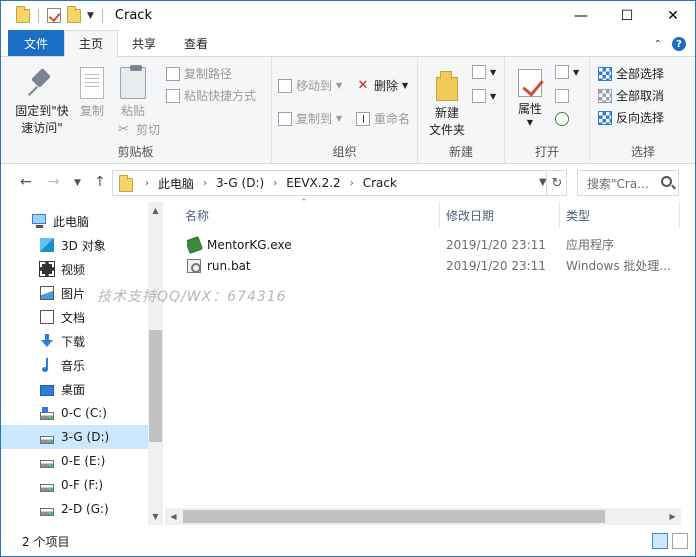 Image resolution: width=696 pixels, height=557 pixels. I want to click on paste-shortcut-icon, so click(173, 95).